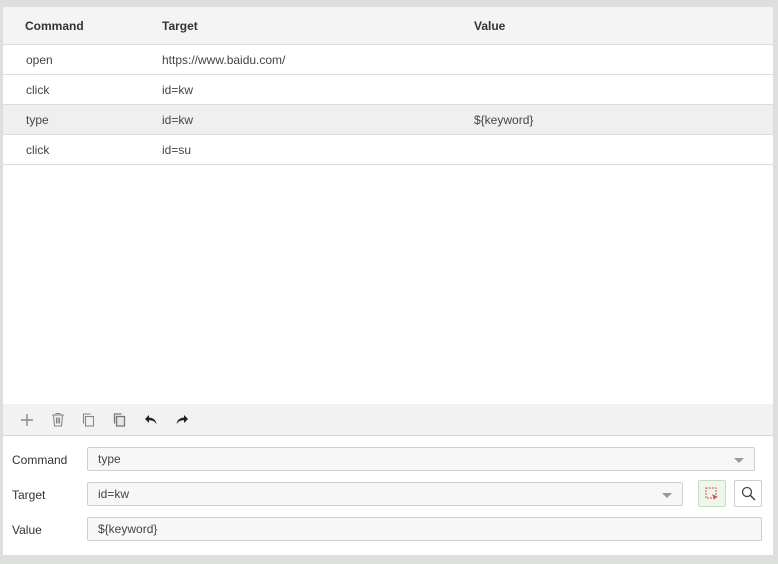 The height and width of the screenshot is (564, 778). What do you see at coordinates (224, 59) in the screenshot?
I see `row-target: https://www.baidu.com/` at bounding box center [224, 59].